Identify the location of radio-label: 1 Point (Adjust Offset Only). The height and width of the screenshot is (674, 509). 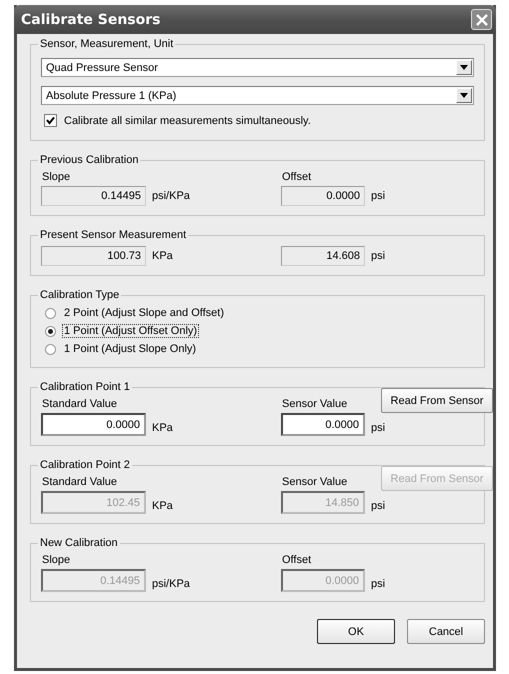
(131, 331).